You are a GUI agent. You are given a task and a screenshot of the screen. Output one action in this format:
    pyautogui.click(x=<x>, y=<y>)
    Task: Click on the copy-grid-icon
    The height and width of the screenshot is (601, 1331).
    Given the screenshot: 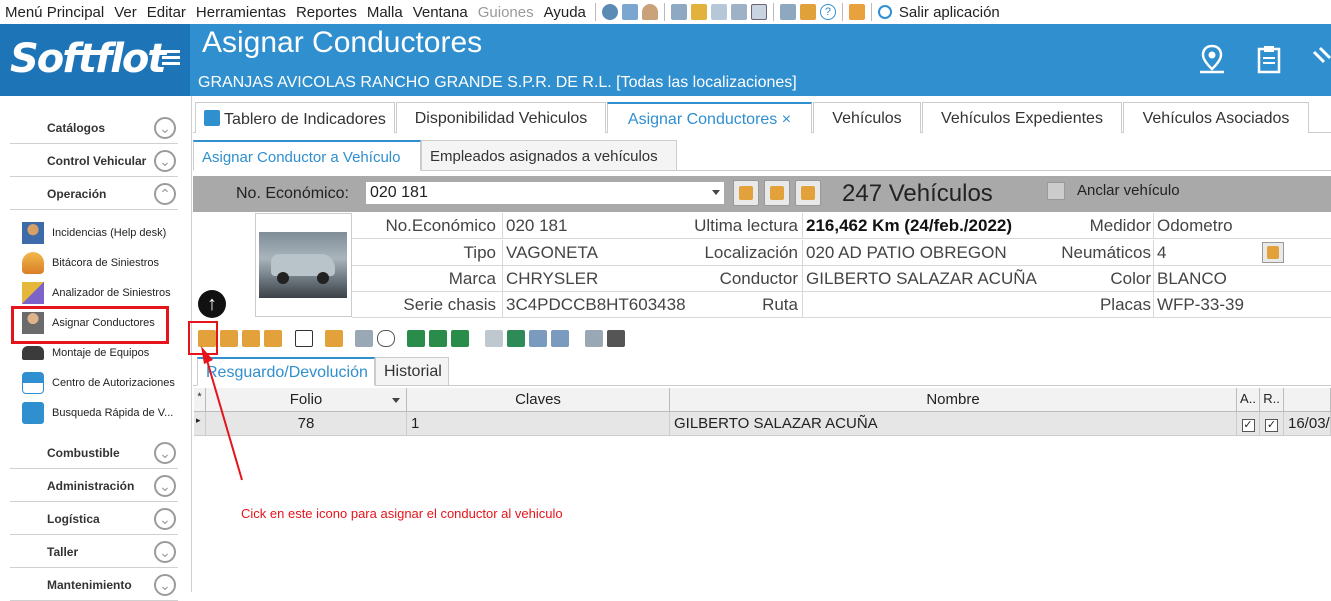 What is the action you would take?
    pyautogui.click(x=560, y=338)
    